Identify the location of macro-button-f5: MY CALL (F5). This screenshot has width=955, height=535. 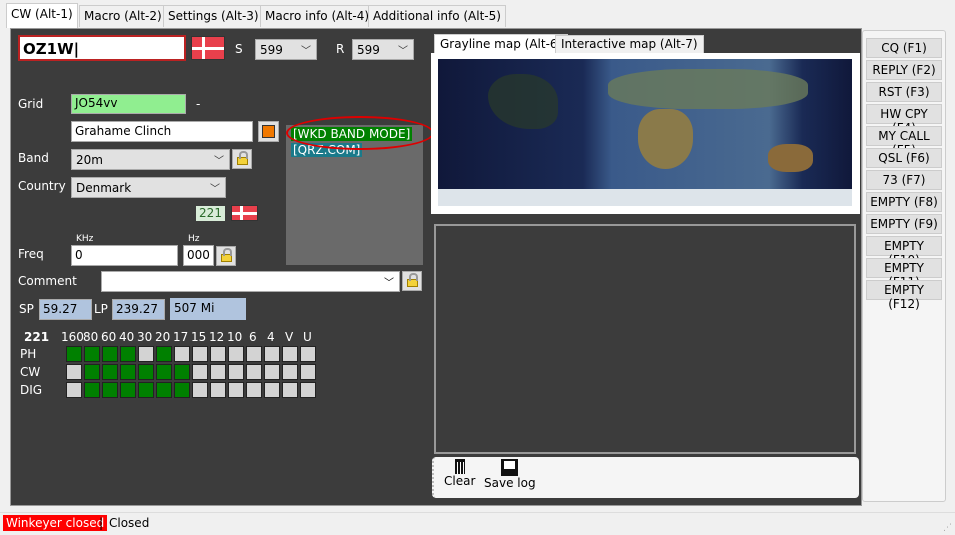
(904, 141).